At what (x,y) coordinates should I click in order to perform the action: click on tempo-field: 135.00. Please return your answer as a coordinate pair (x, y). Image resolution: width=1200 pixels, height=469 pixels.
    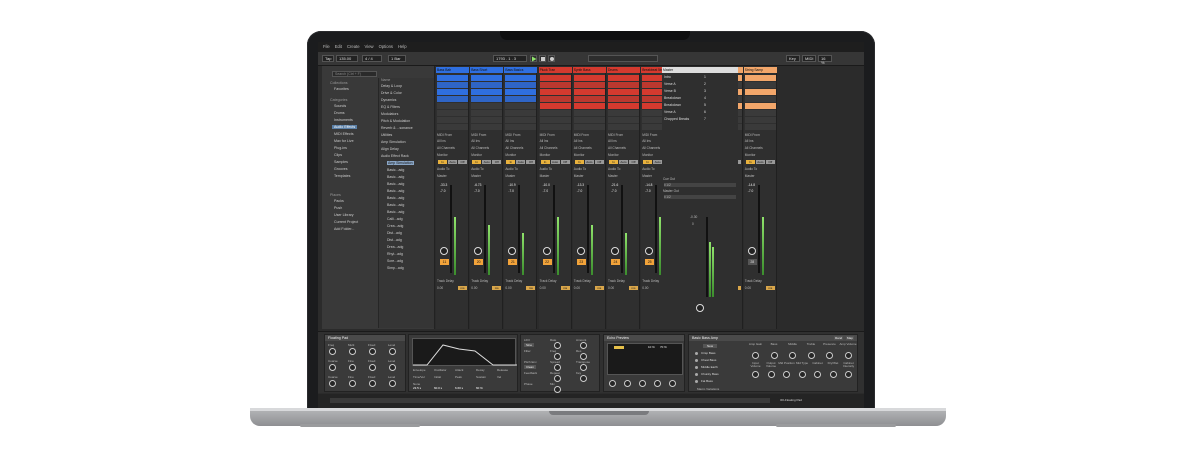
    Looking at the image, I should click on (347, 58).